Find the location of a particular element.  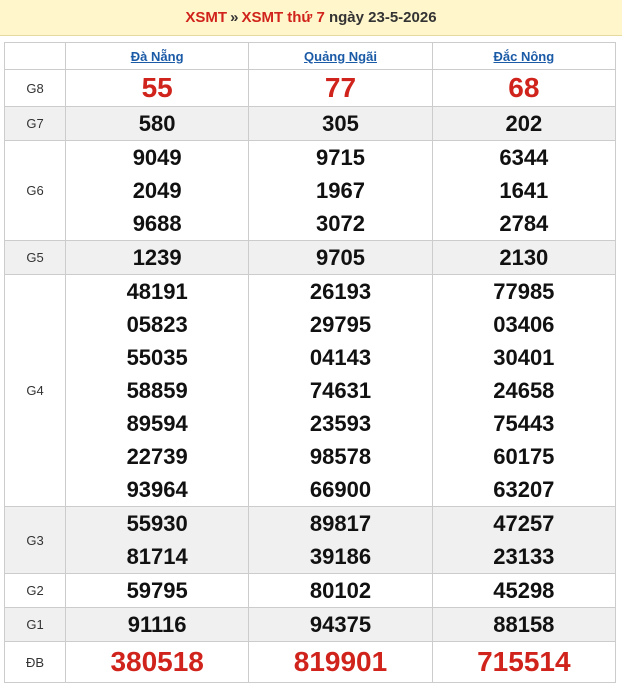

result-cell-da-nang: 1239 is located at coordinates (157, 257).